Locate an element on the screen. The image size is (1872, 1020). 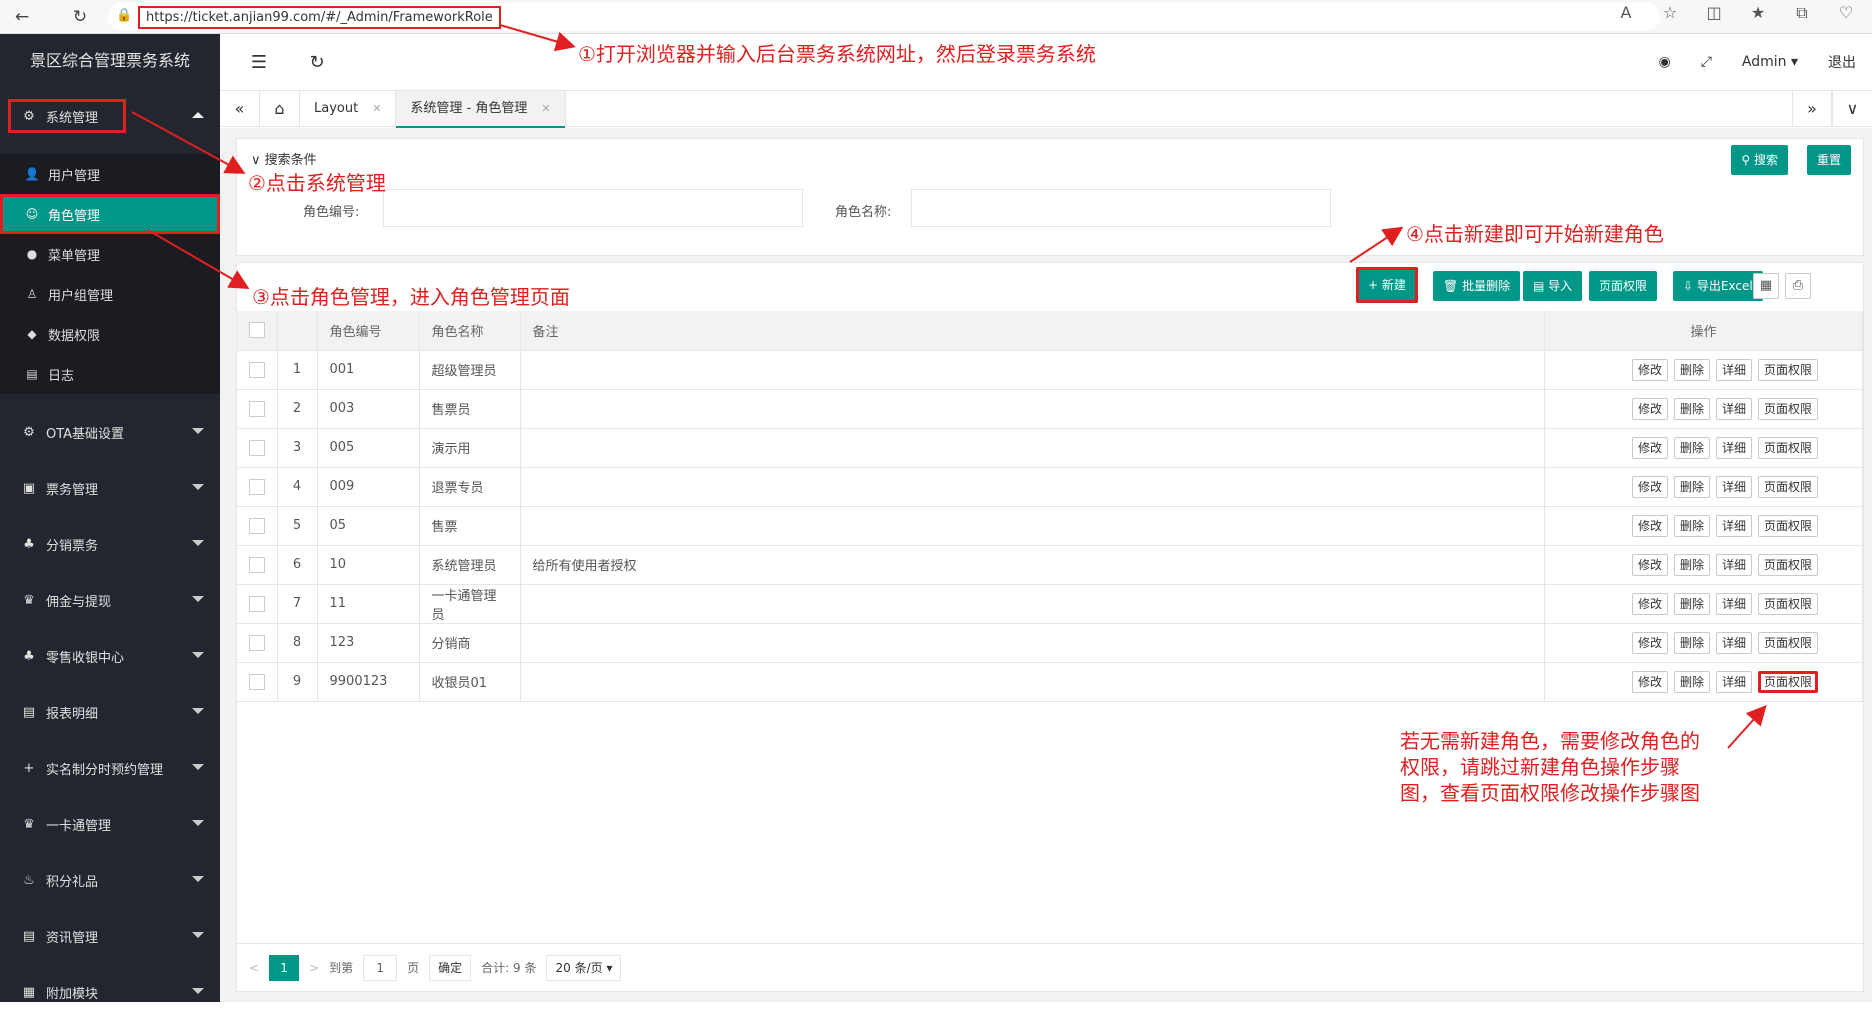
menu-news: ▤ 资讯管理 is located at coordinates (110, 936).